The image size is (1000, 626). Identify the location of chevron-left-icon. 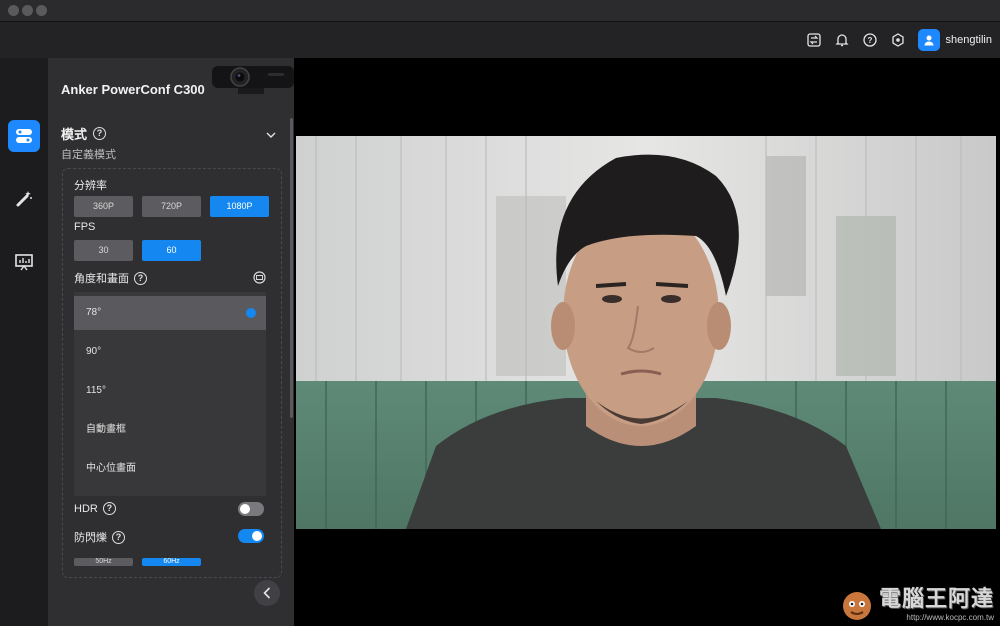
(267, 593).